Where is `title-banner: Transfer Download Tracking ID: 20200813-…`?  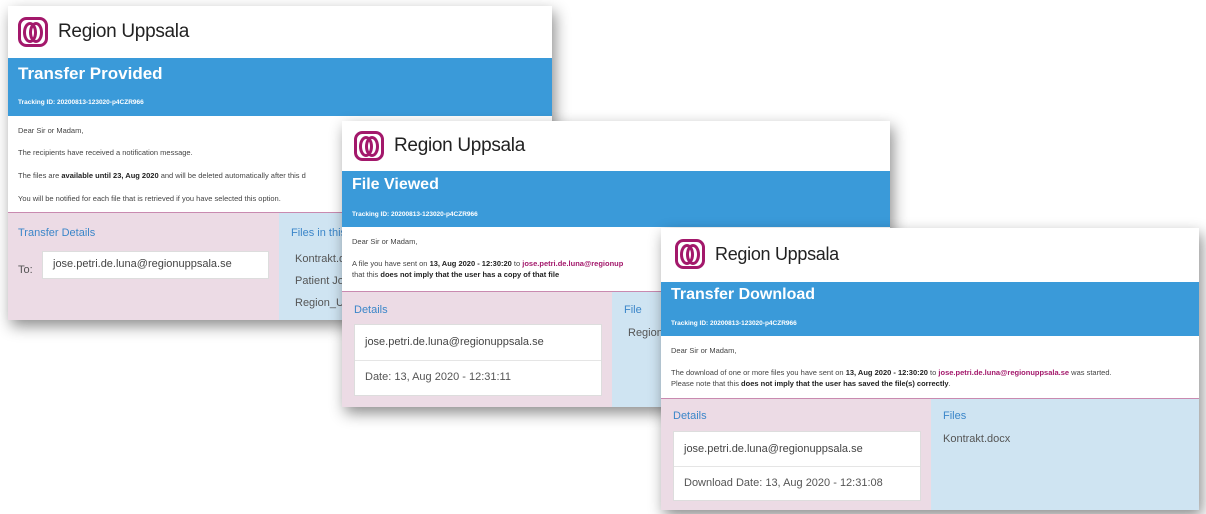 title-banner: Transfer Download Tracking ID: 20200813-… is located at coordinates (930, 309).